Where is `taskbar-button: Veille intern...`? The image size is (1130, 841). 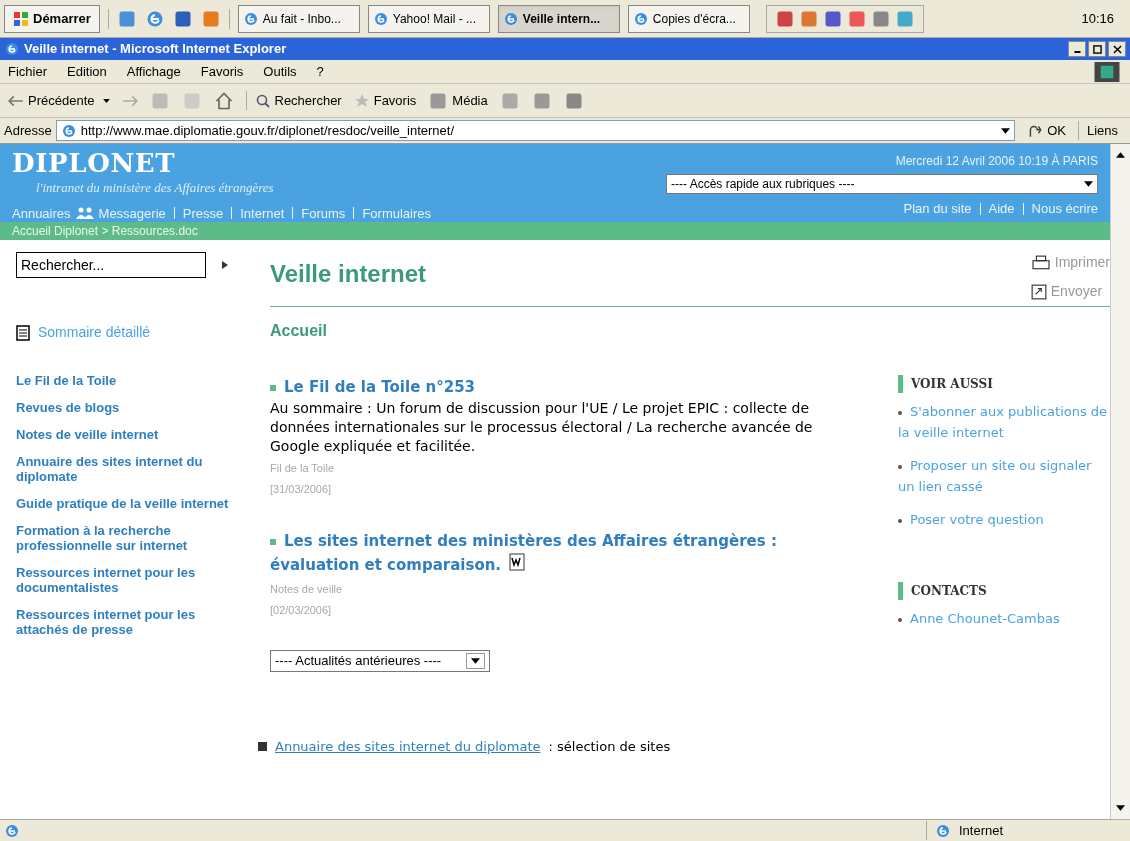
taskbar-button: Veille intern... is located at coordinates (558, 18).